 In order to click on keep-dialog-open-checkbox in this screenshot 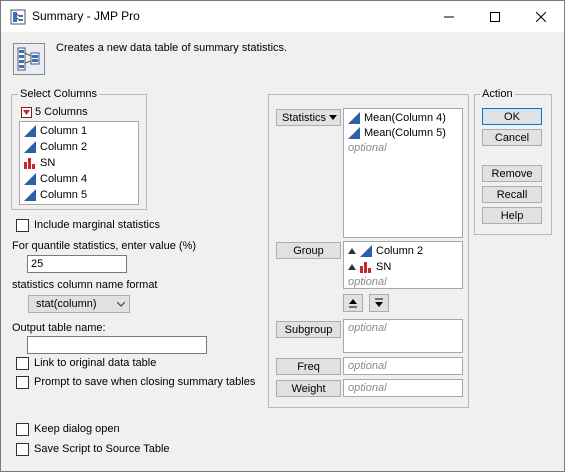, I will do `click(22, 429)`.